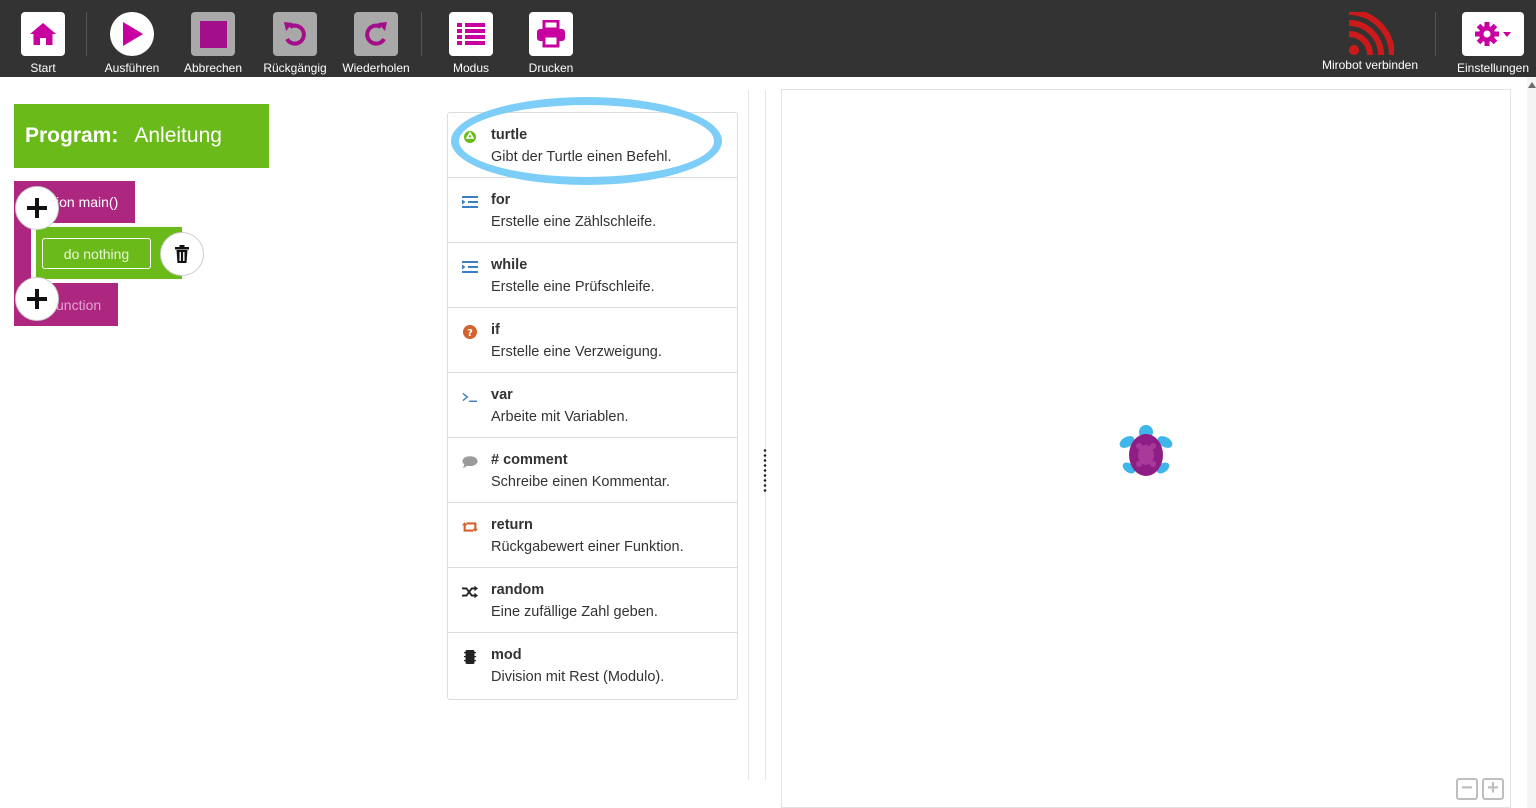 This screenshot has height=808, width=1536. I want to click on stop-label: Abbrechen, so click(213, 68).